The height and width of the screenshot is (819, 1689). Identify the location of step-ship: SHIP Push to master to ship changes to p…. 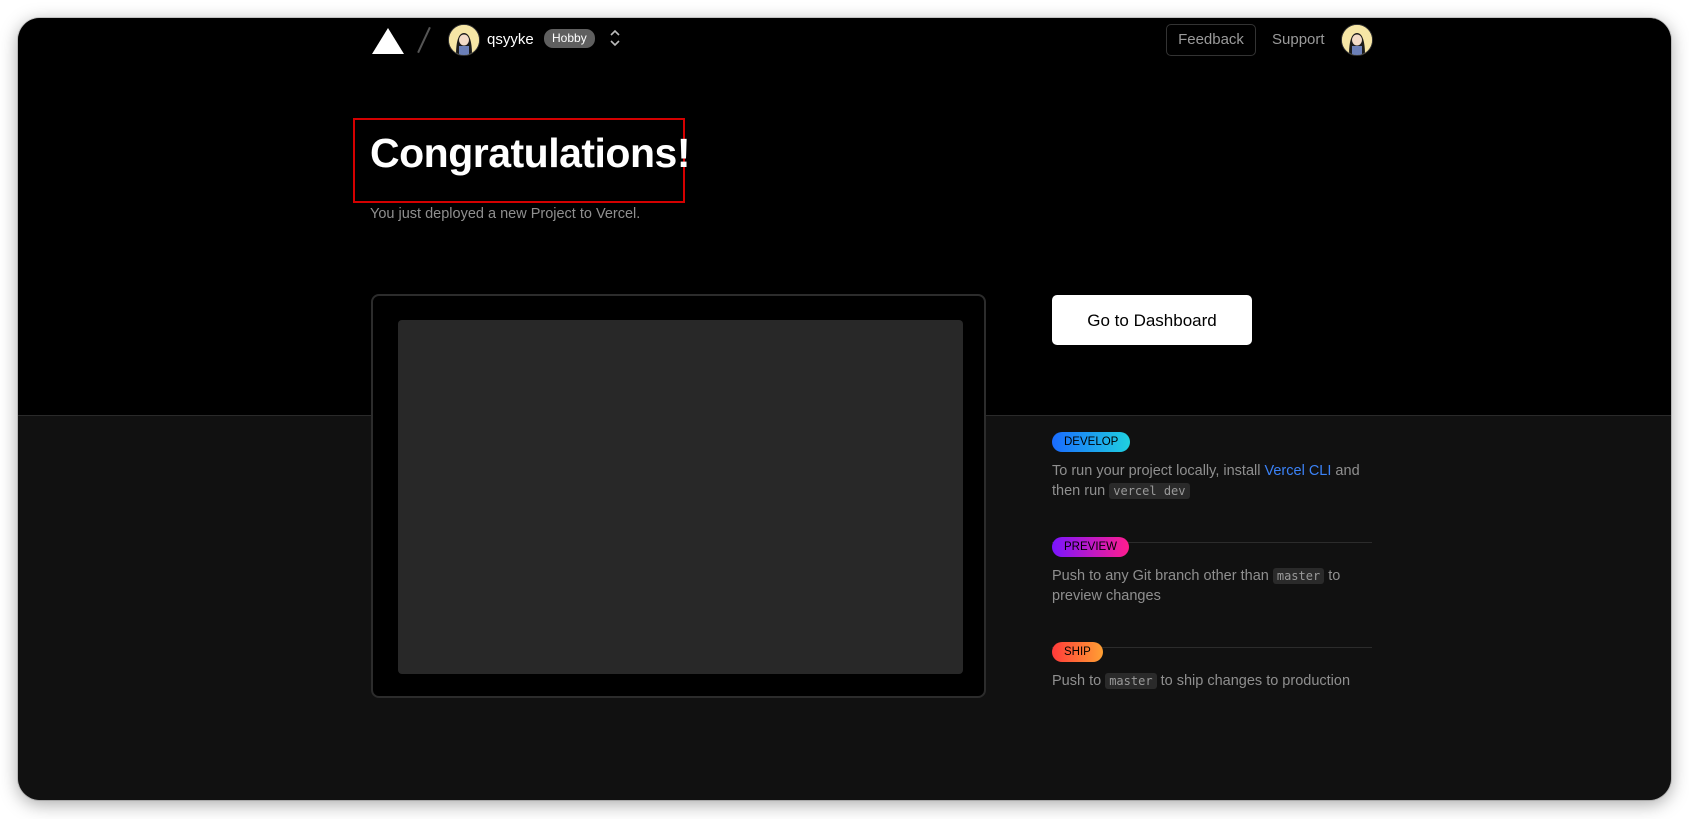
(1212, 666).